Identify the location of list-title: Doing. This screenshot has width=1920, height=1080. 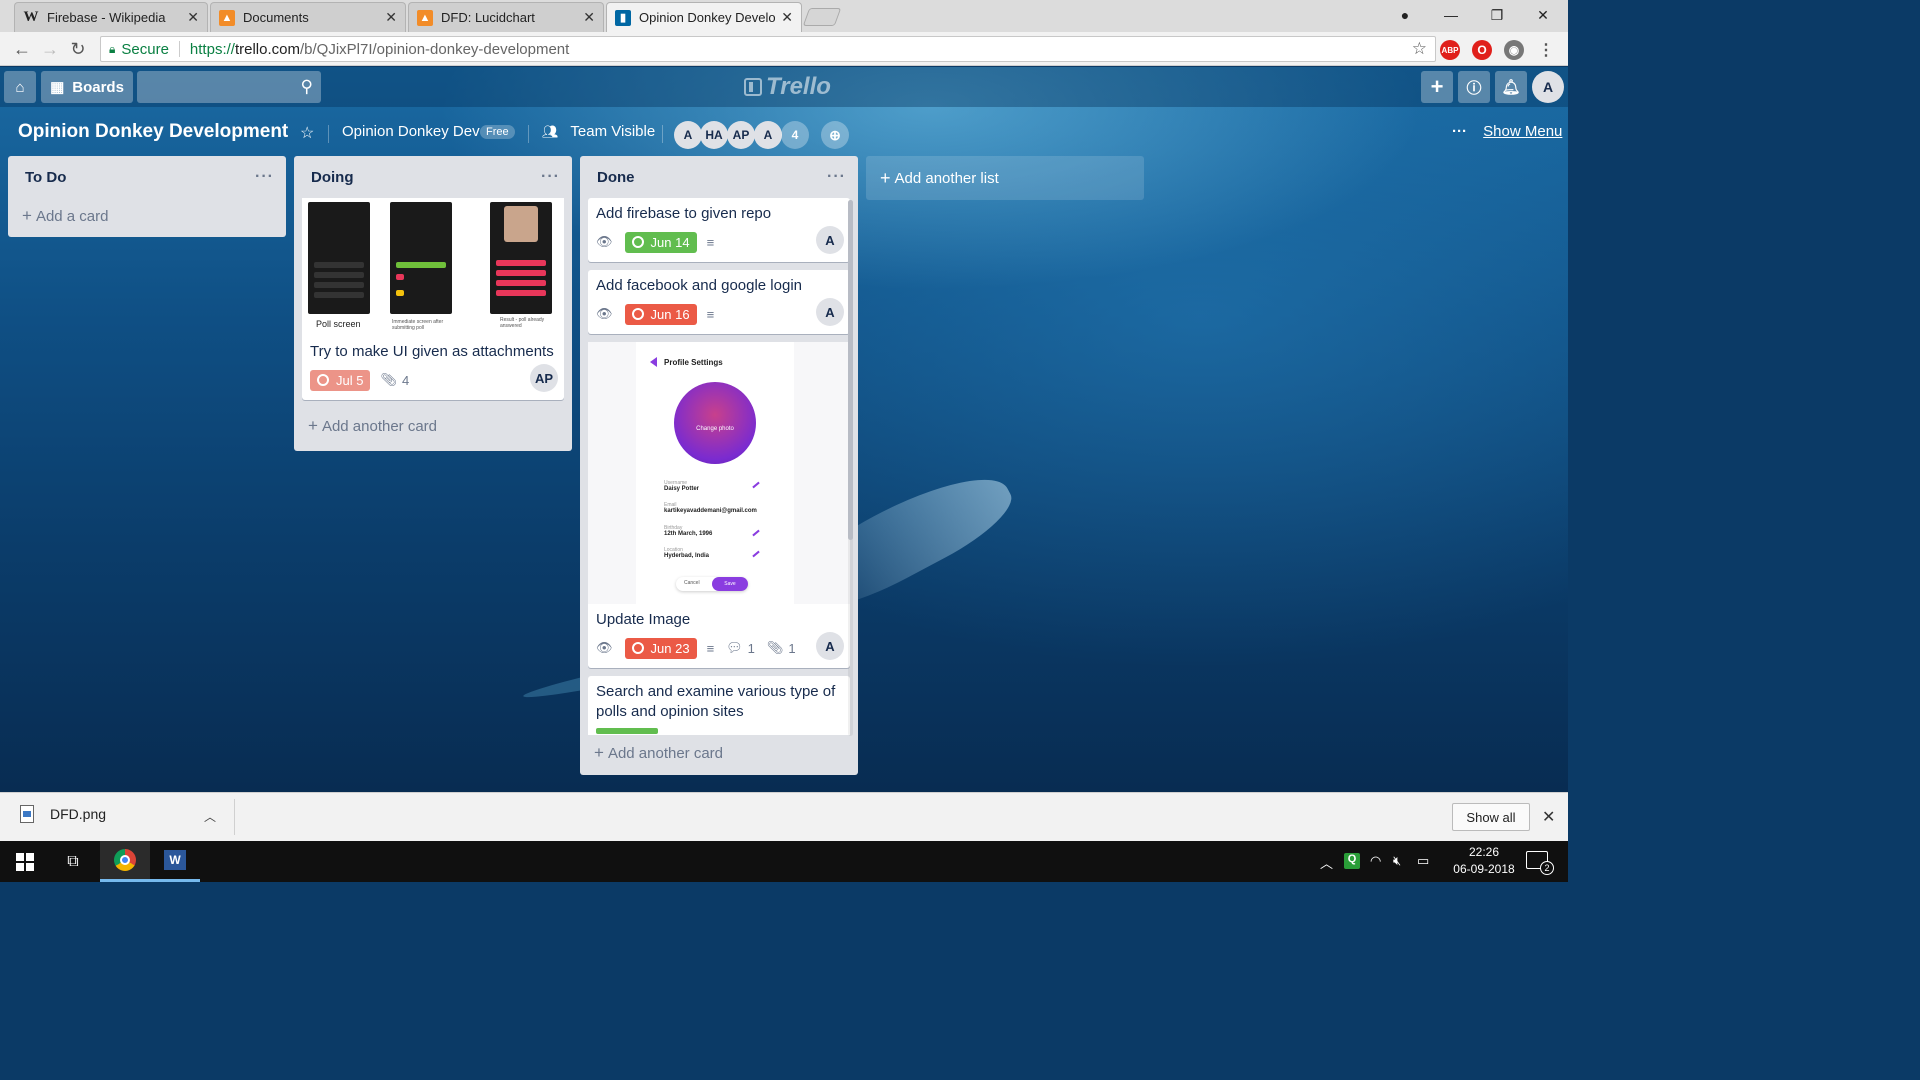
(332, 177).